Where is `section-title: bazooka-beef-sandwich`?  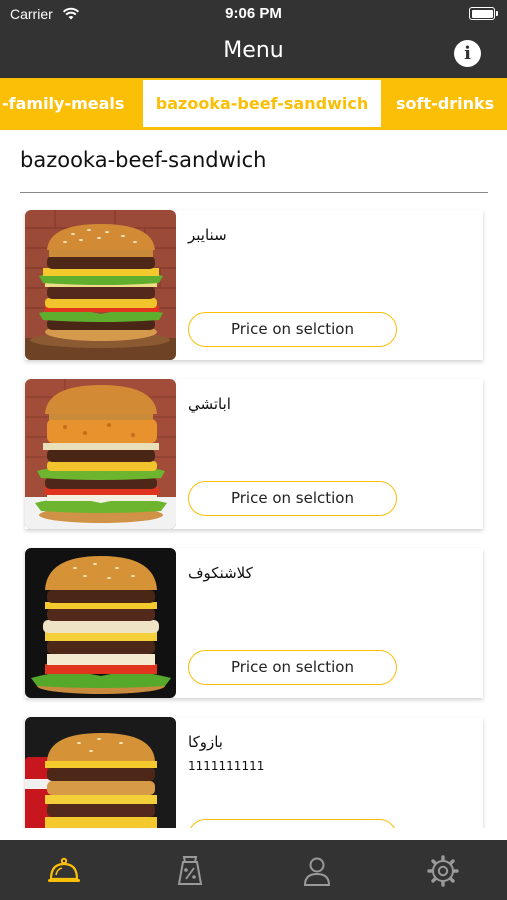
section-title: bazooka-beef-sandwich is located at coordinates (143, 160).